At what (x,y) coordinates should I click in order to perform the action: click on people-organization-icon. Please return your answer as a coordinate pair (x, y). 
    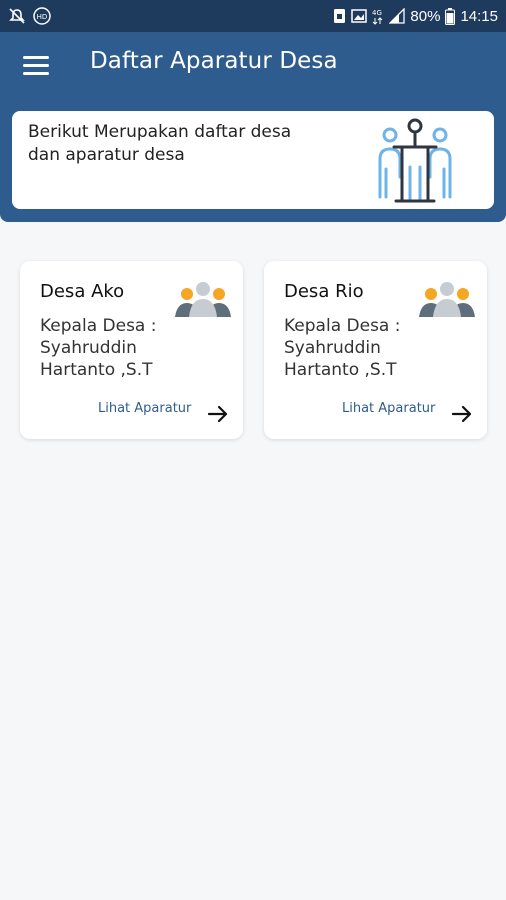
    Looking at the image, I should click on (415, 160).